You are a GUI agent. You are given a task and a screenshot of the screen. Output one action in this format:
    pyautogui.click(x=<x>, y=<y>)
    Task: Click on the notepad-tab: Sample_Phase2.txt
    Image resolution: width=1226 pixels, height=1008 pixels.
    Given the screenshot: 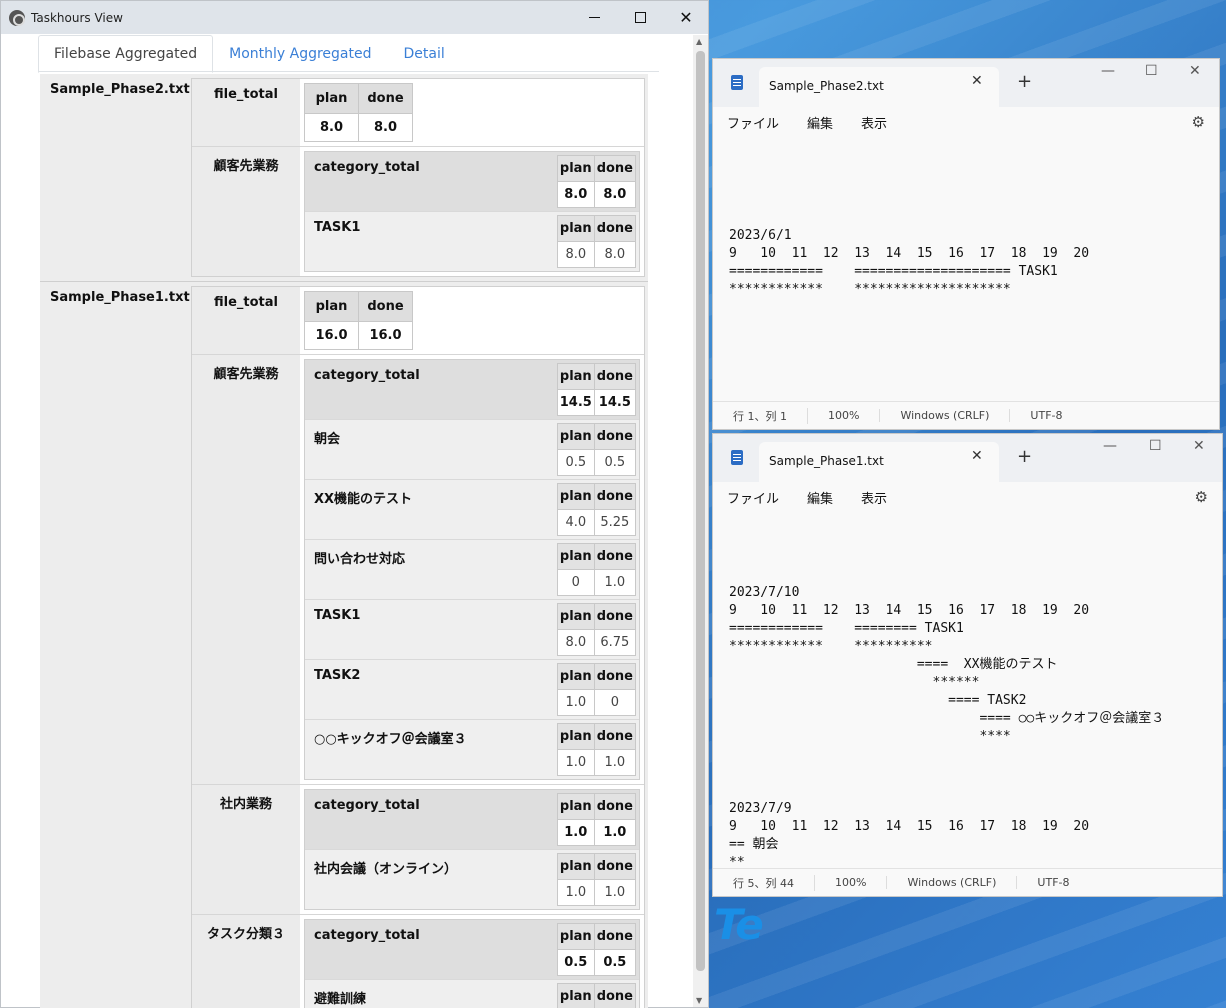 What is the action you would take?
    pyautogui.click(x=879, y=87)
    